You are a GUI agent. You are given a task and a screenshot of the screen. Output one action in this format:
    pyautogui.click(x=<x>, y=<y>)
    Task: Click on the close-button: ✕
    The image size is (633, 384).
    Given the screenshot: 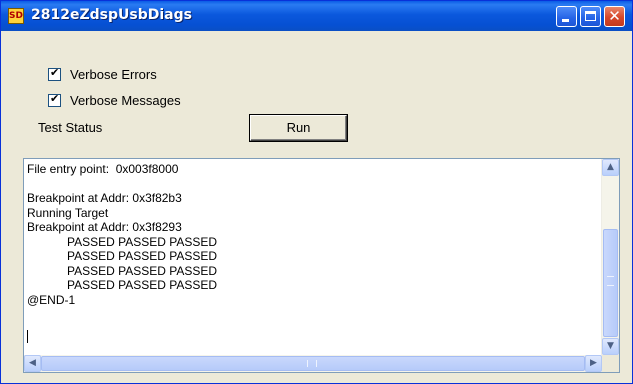 What is the action you would take?
    pyautogui.click(x=614, y=16)
    